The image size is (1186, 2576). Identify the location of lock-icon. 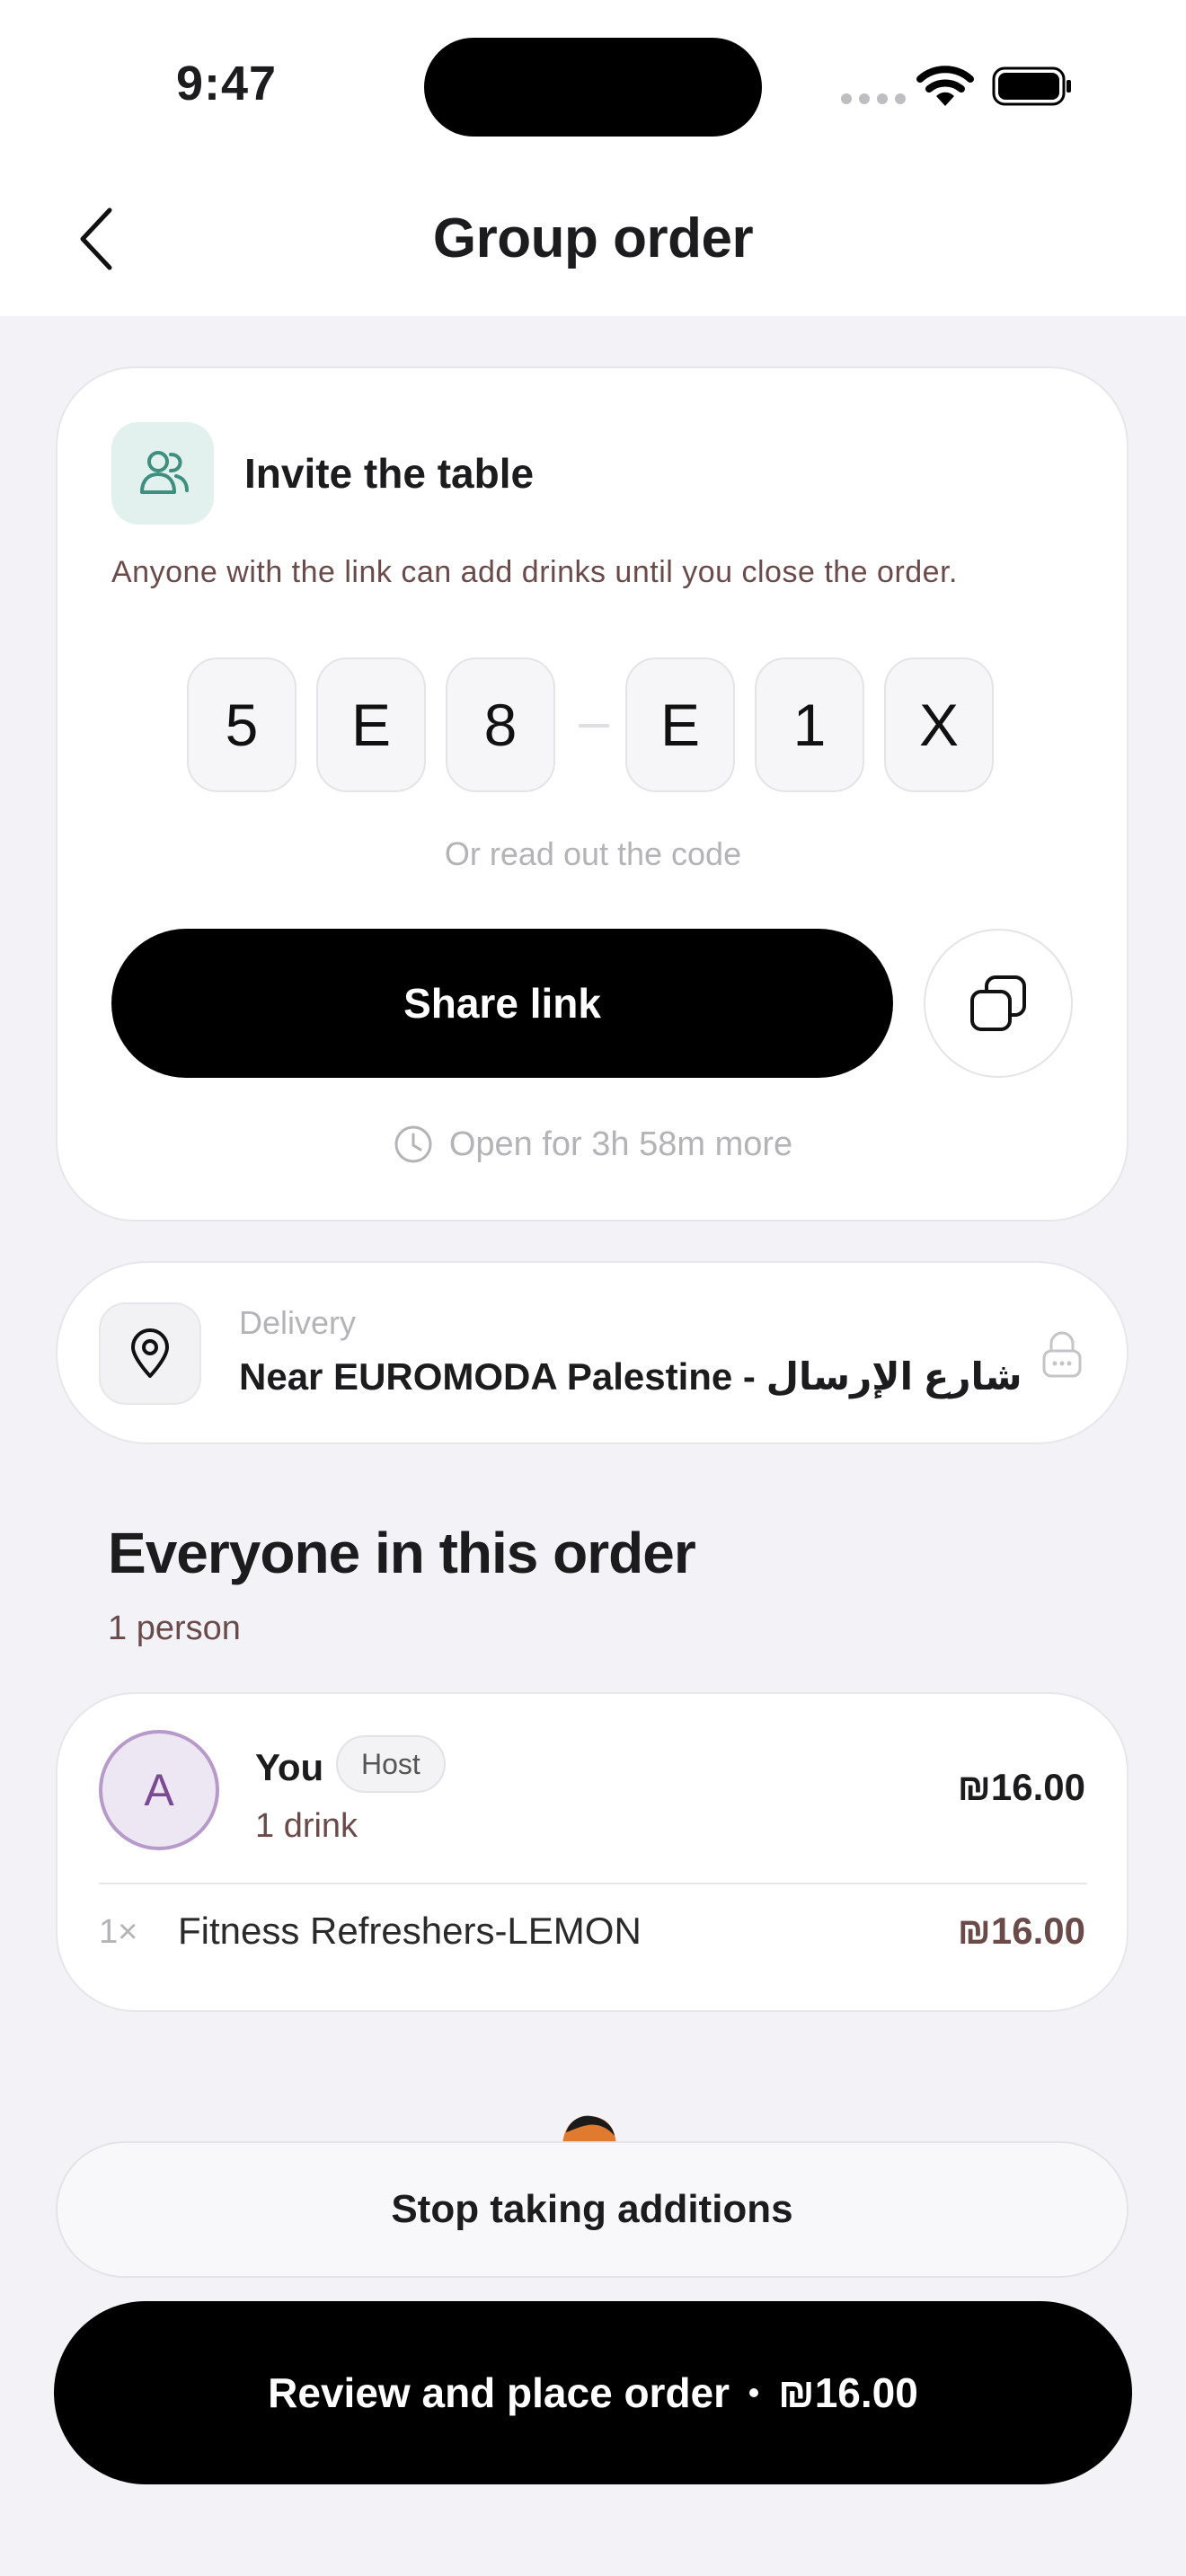
(1062, 1354).